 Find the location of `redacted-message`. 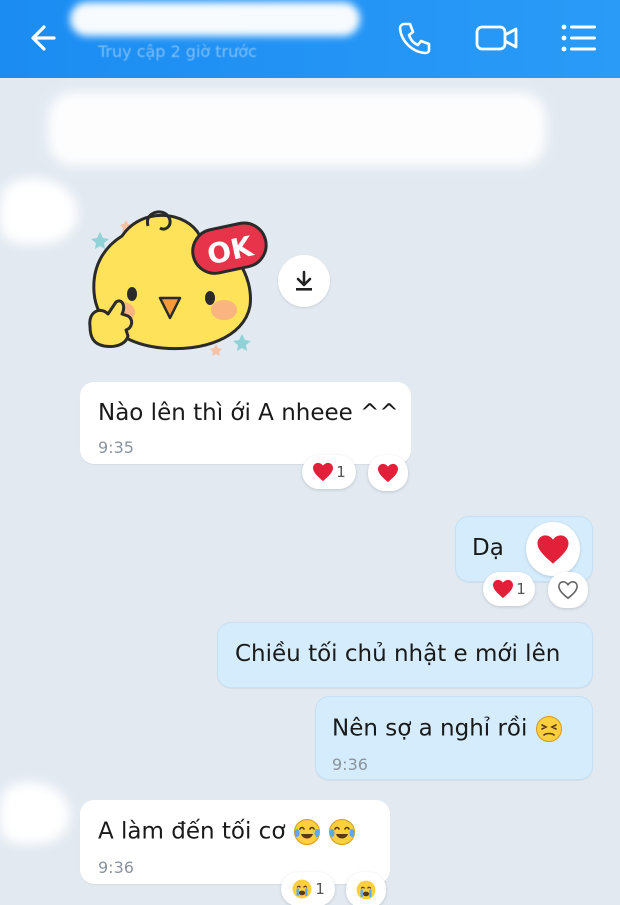

redacted-message is located at coordinates (297, 129).